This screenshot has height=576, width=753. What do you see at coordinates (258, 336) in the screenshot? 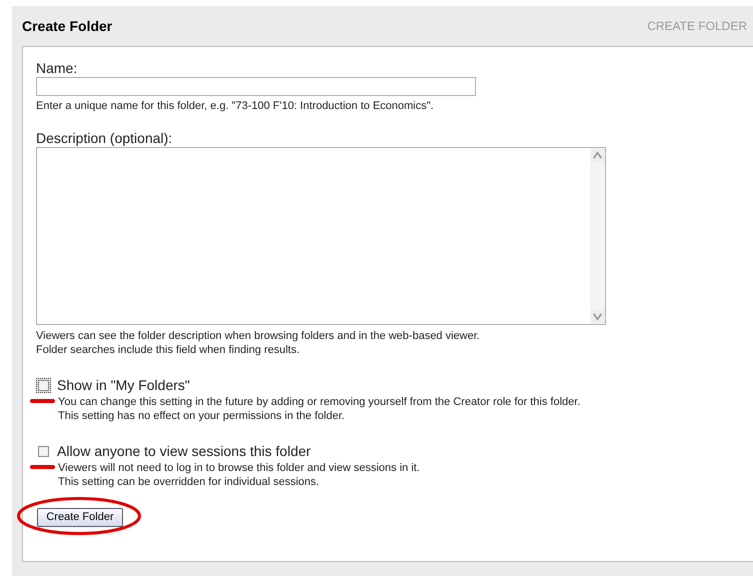
I see `field-hint: Viewers can see the folder description when browsing folders and in the web-based viewer.` at bounding box center [258, 336].